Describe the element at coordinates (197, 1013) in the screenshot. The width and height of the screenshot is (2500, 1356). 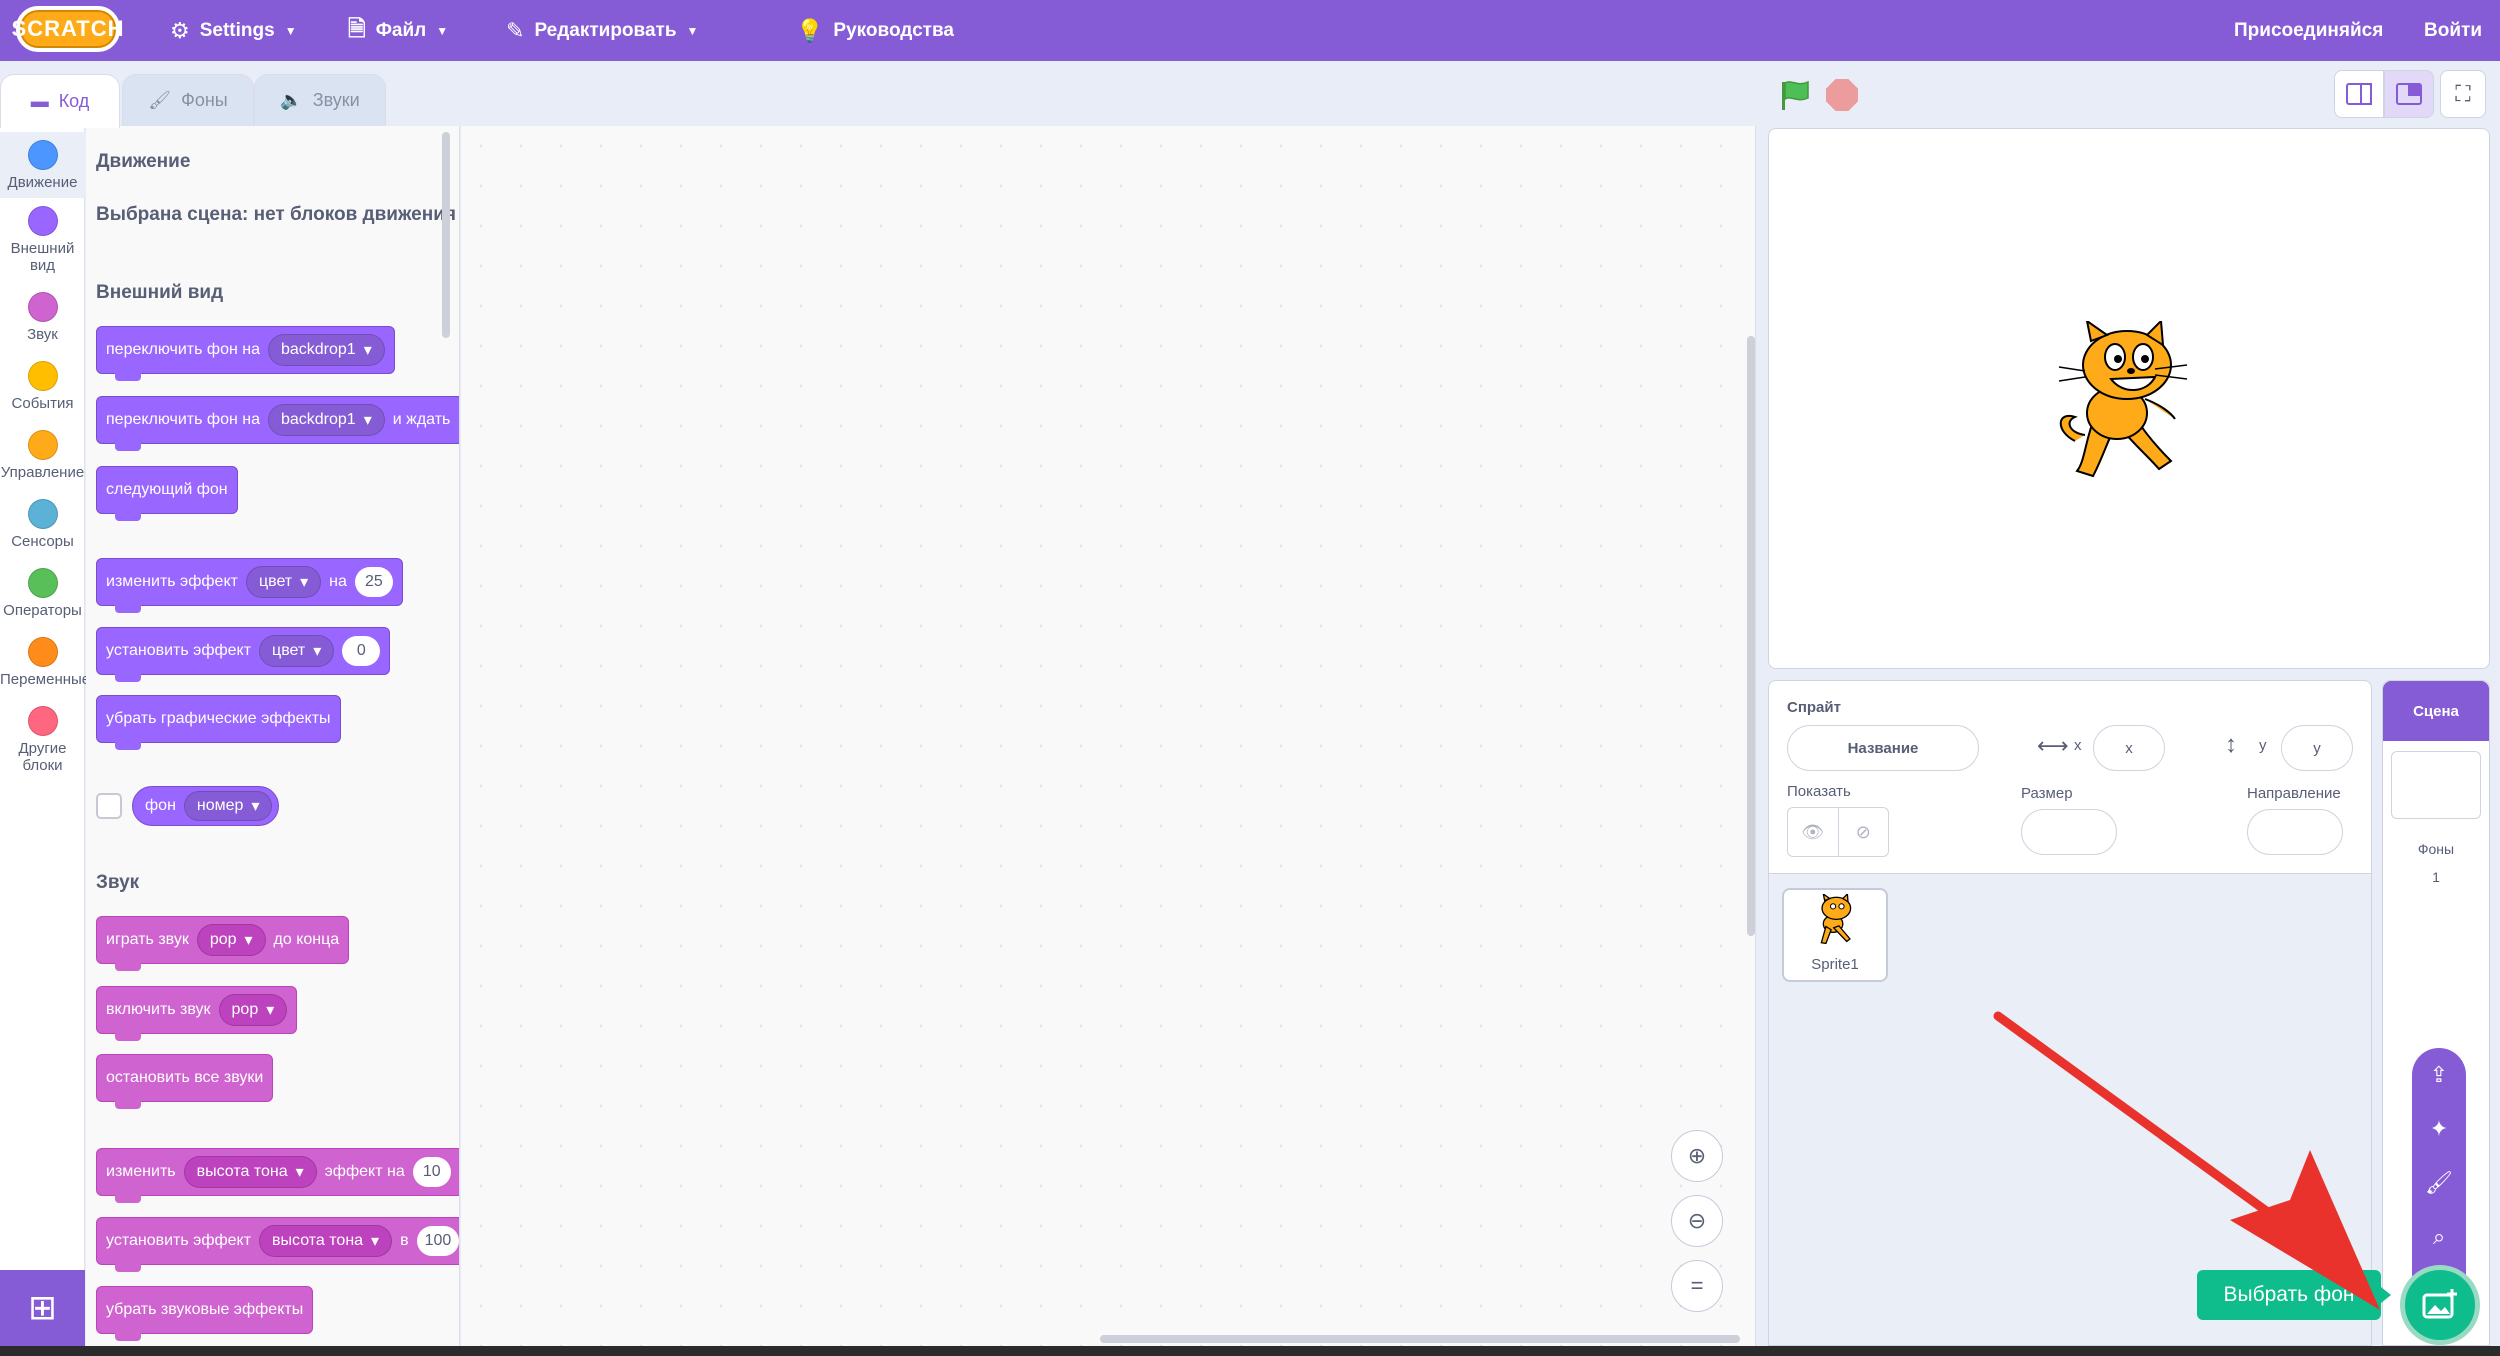
I see `block-start-sound: включить звук pop ▾` at that location.